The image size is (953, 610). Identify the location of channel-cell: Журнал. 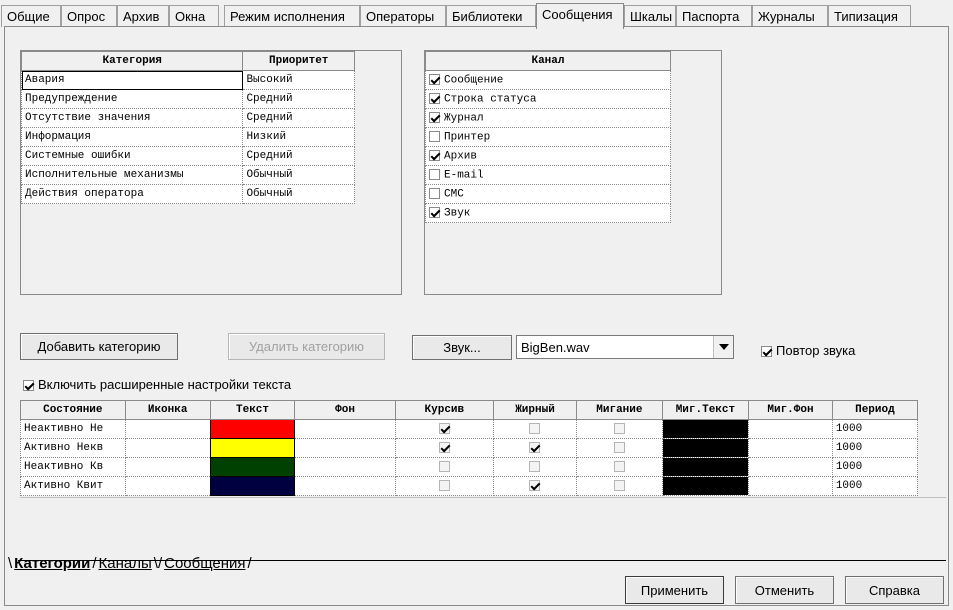
(548, 118).